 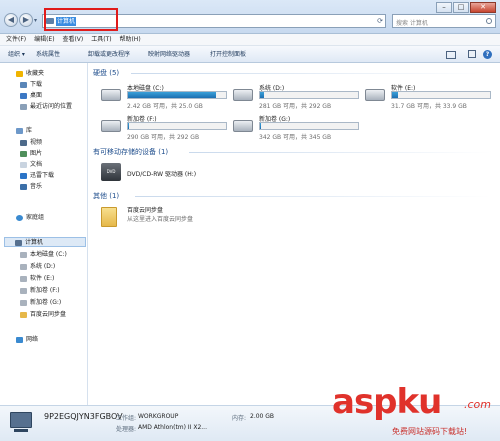 I want to click on nav-label: 系统 (D:), so click(x=43, y=266).